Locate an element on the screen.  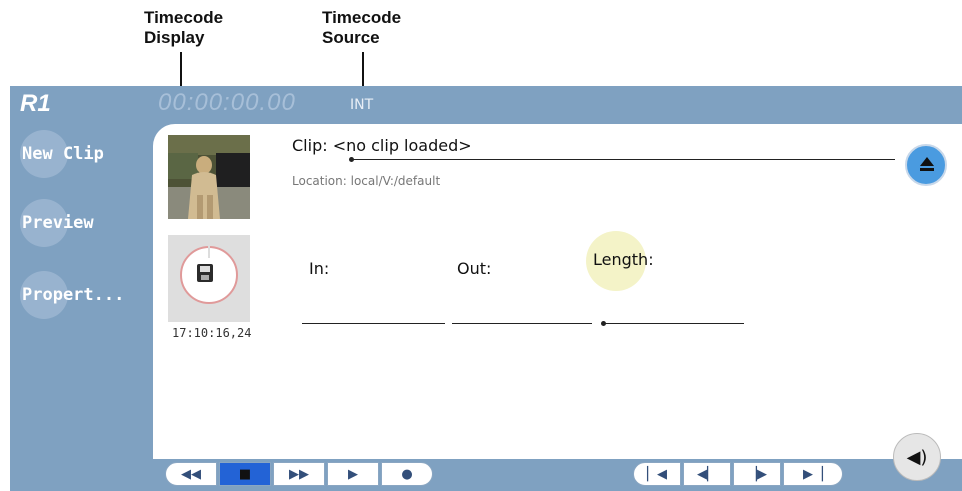
new-clip-button: New Clip is located at coordinates (75, 155).